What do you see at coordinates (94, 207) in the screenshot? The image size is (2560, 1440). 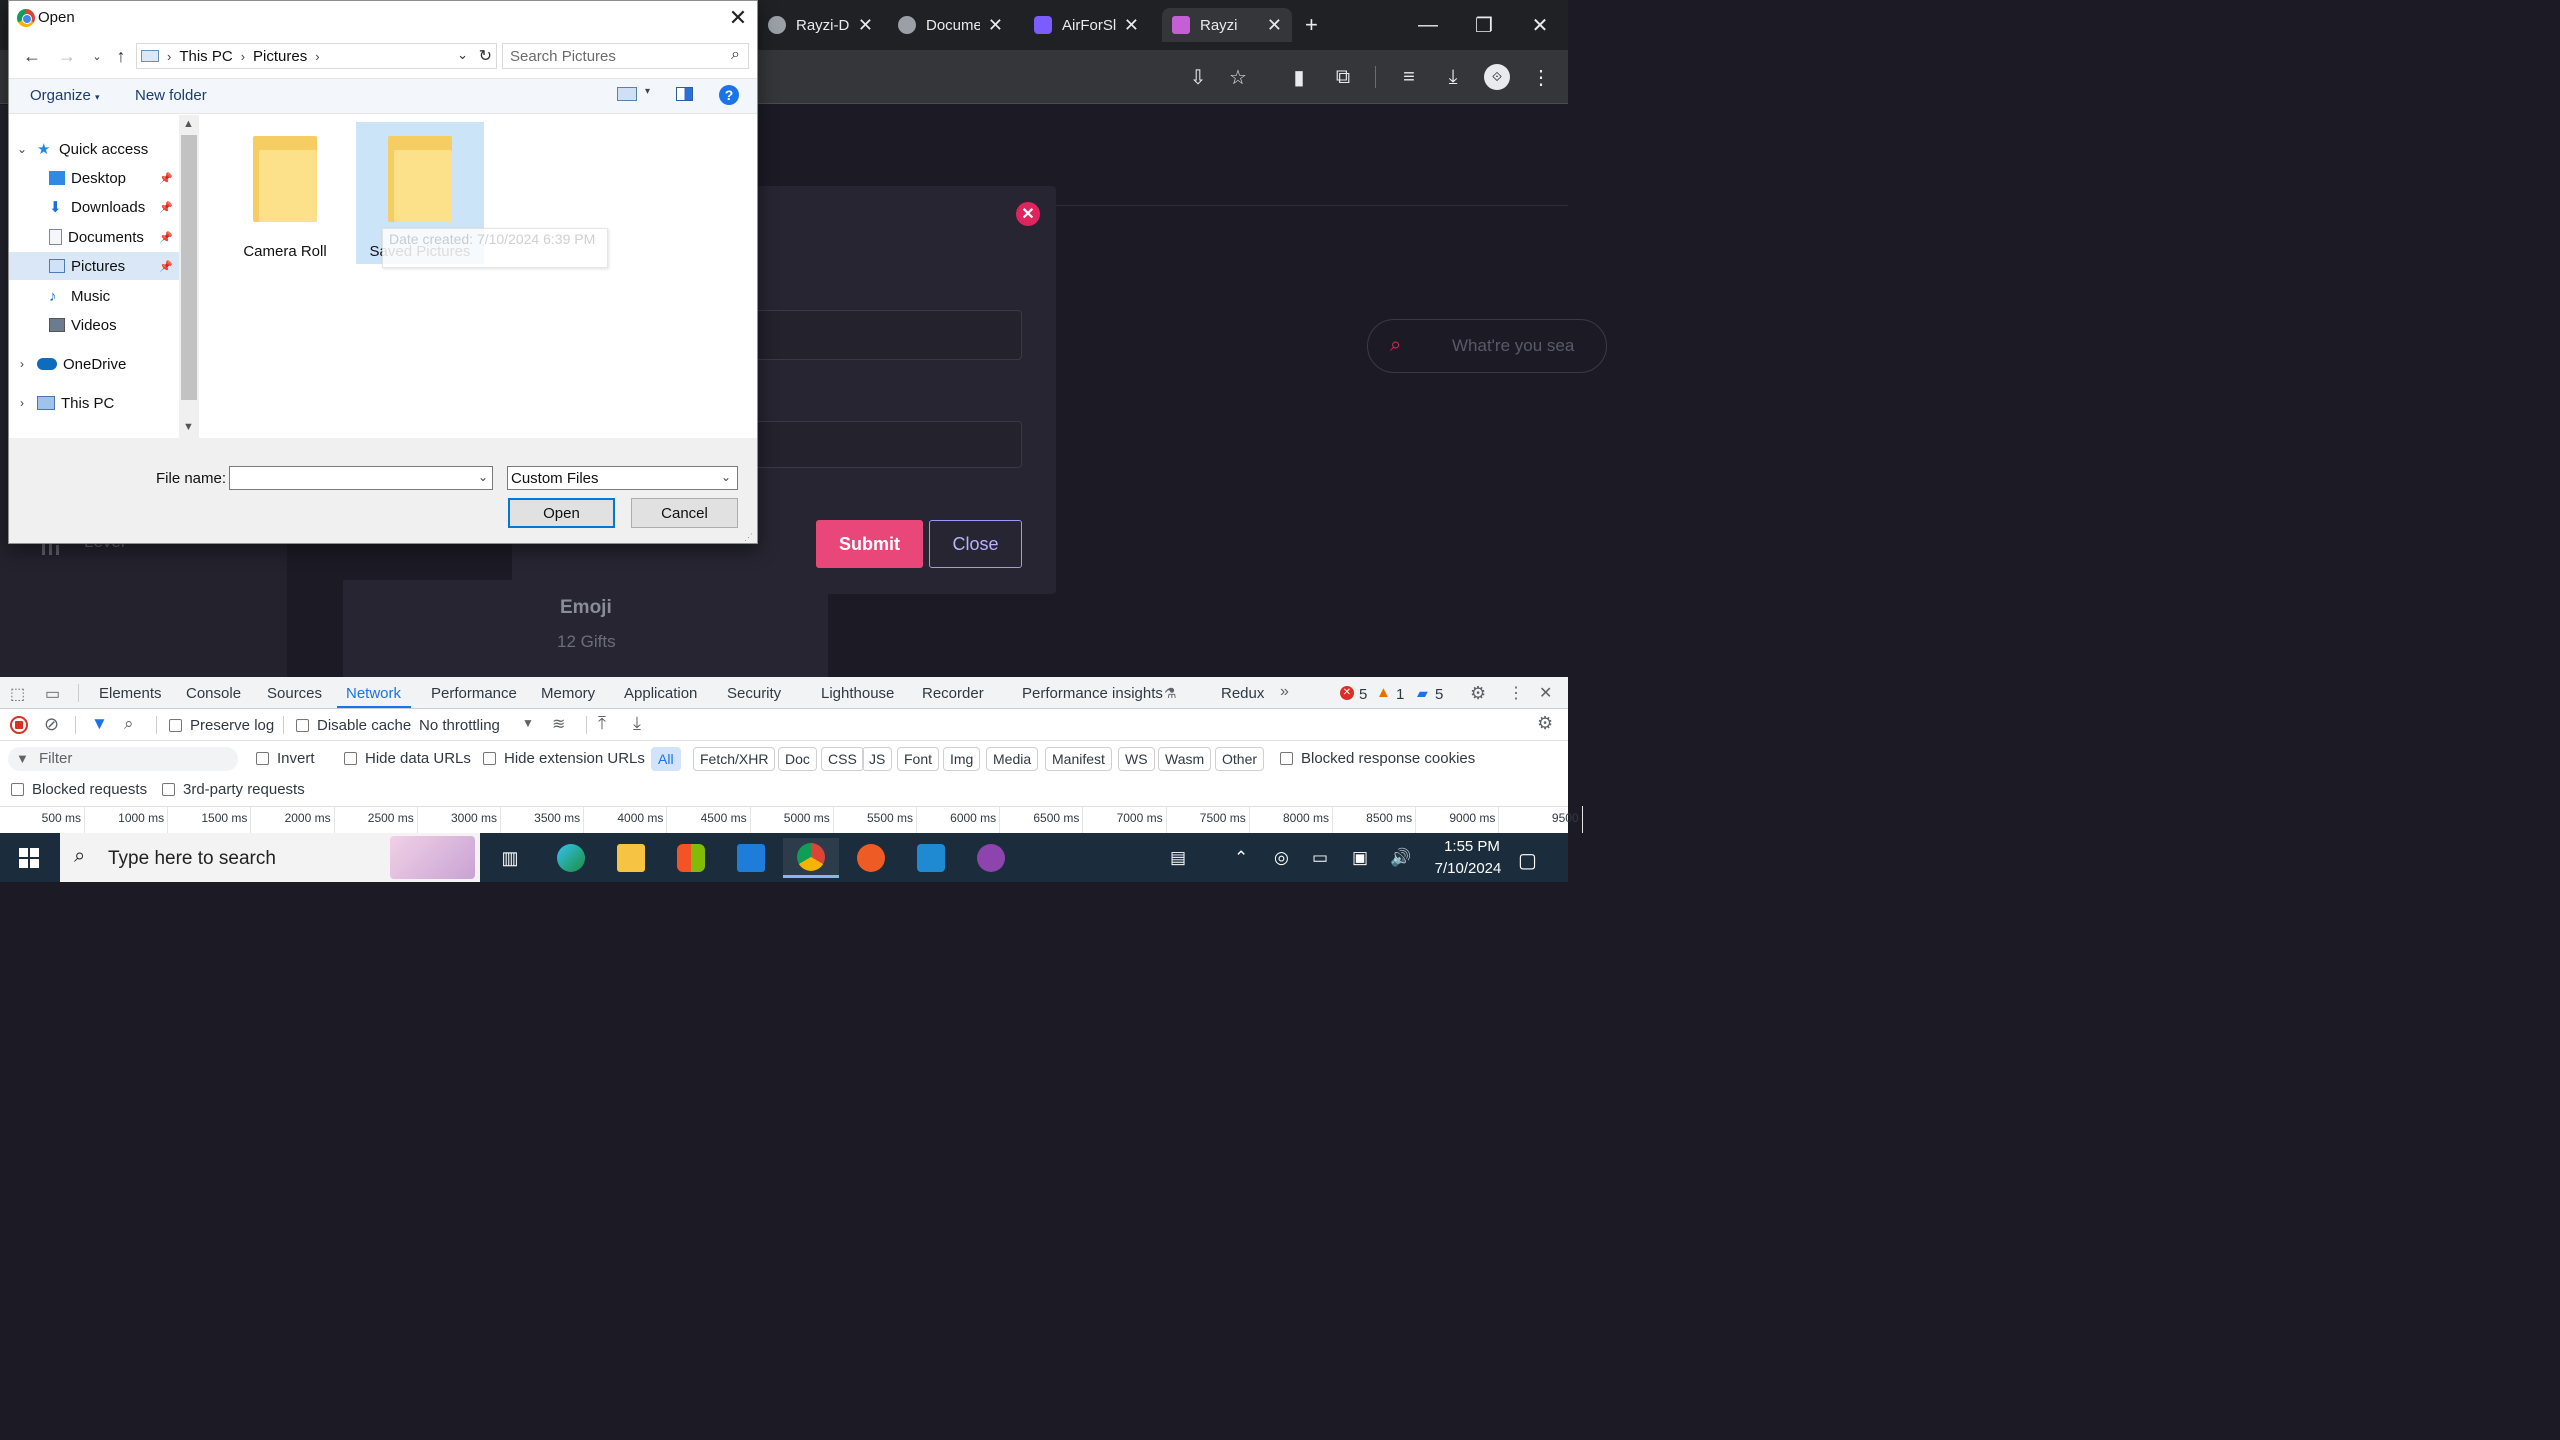 I see `tree-item-downloads: ⬇ Downloads 📌` at bounding box center [94, 207].